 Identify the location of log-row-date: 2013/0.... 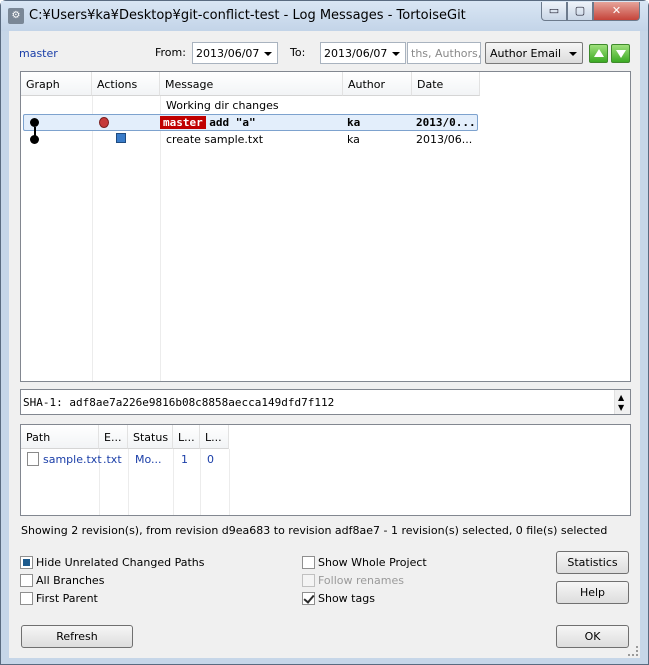
(446, 122).